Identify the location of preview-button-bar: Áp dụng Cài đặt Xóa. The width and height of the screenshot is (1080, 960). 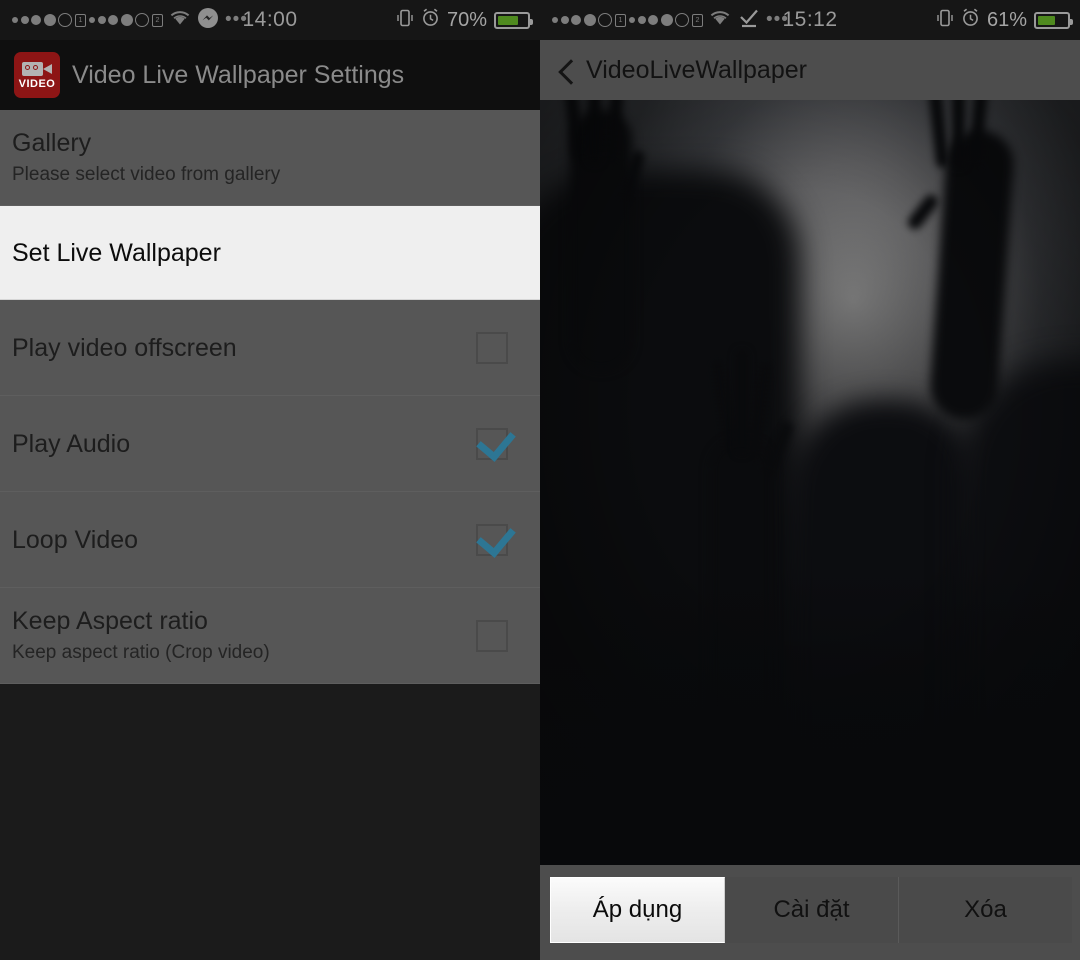
(810, 912).